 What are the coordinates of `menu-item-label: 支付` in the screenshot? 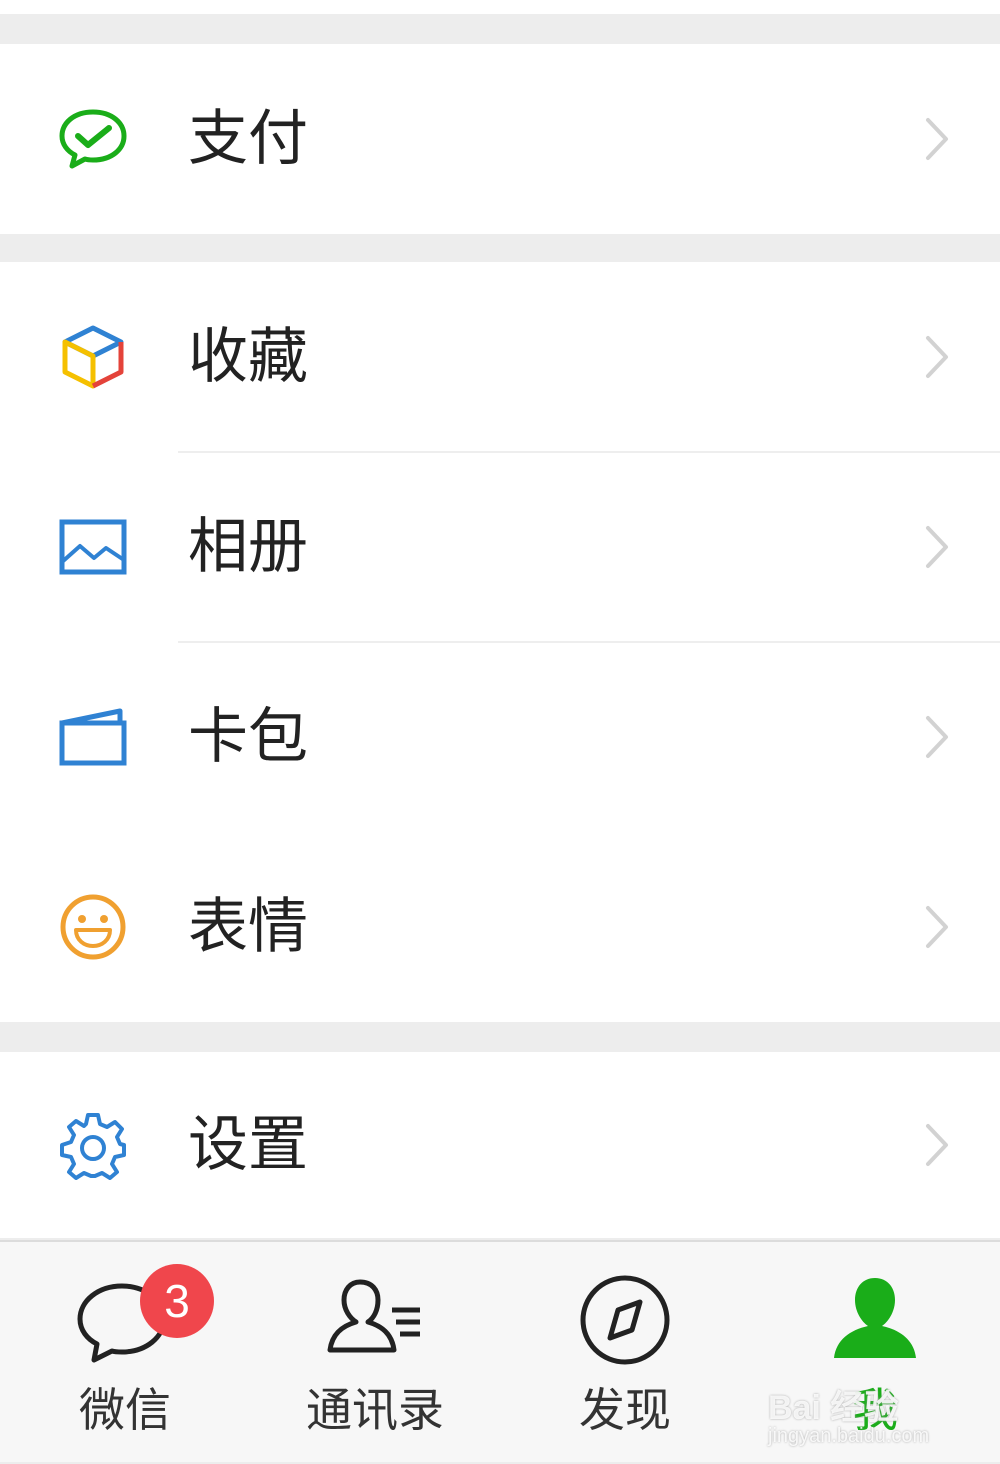 It's located at (248, 139).